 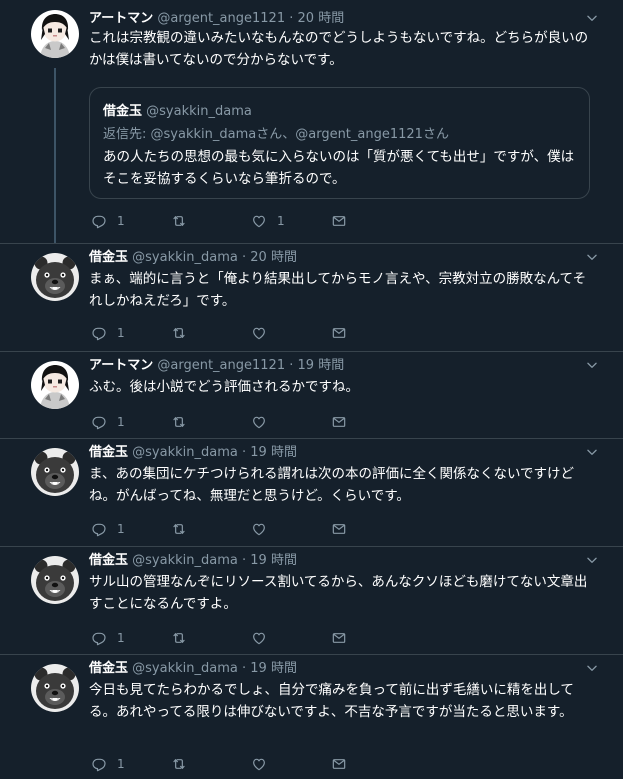 What do you see at coordinates (127, 134) in the screenshot?
I see `reply-to-prefix: 返信先:` at bounding box center [127, 134].